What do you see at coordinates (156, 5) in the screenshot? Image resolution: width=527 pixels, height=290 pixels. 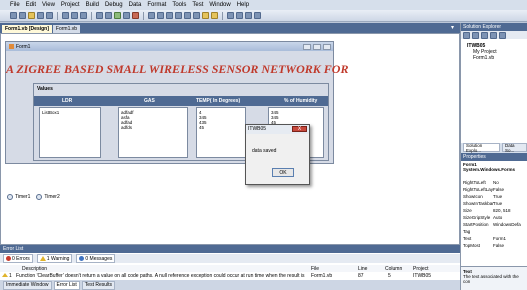 I see `menu-item-format: Format` at bounding box center [156, 5].